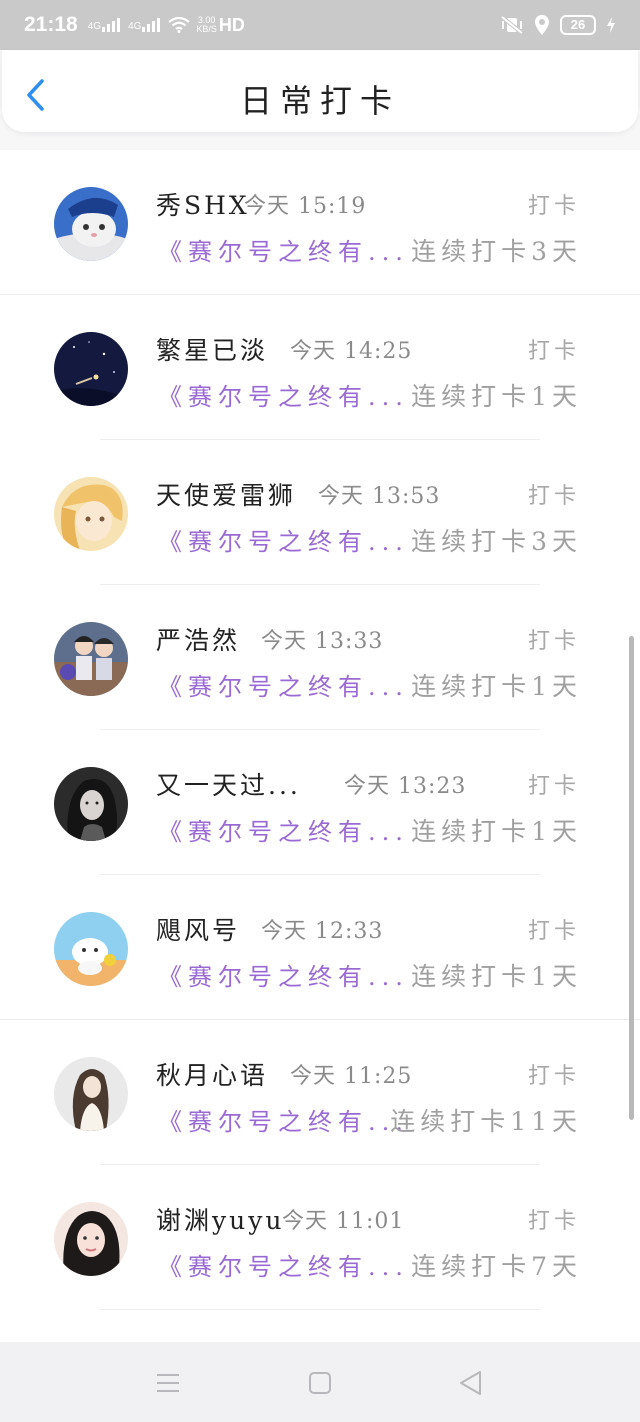 This screenshot has height=1422, width=640. I want to click on menu-icon, so click(168, 1383).